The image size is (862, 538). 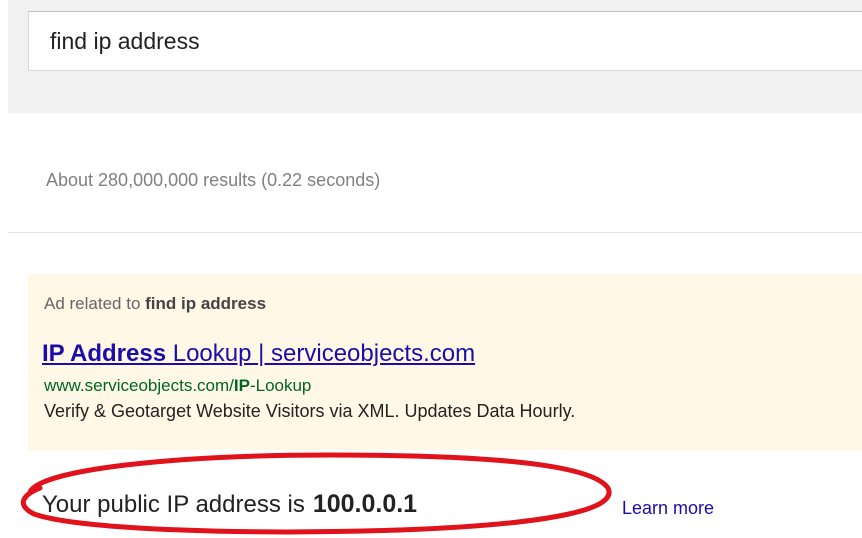 I want to click on ip-answer: Your public IP address is 100.0.0.1, so click(x=229, y=504).